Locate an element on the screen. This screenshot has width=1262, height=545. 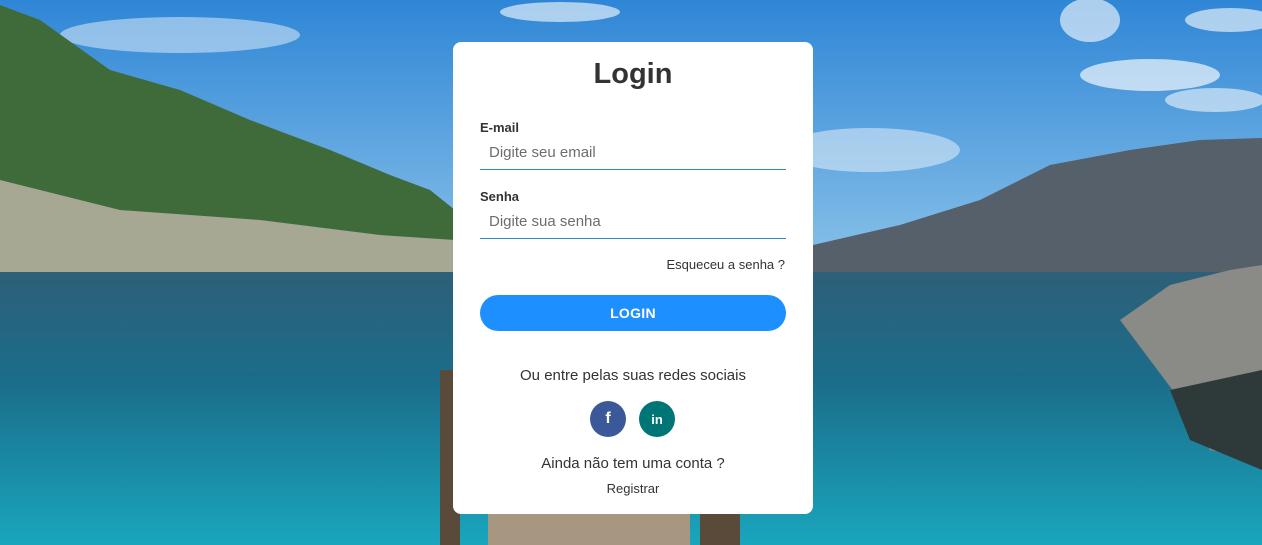
facebook-login-button: f is located at coordinates (608, 419).